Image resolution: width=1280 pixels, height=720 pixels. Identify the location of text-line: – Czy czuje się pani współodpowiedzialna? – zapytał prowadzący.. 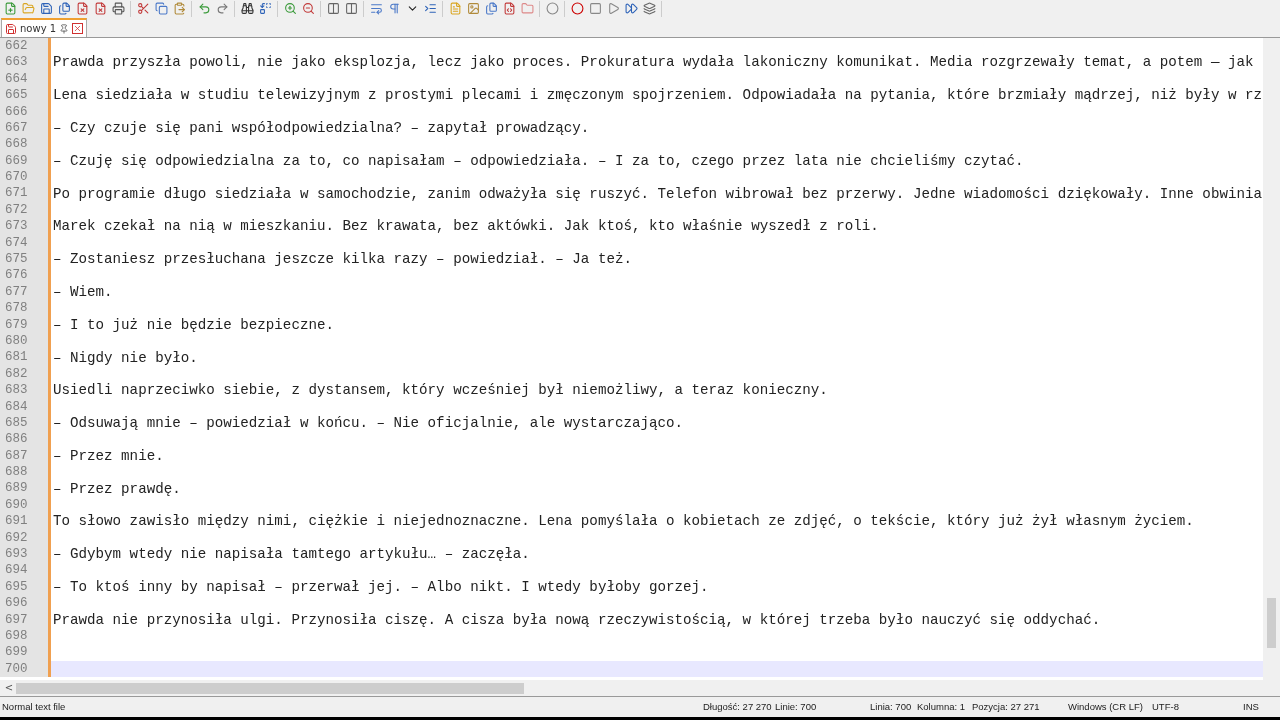
(321, 128).